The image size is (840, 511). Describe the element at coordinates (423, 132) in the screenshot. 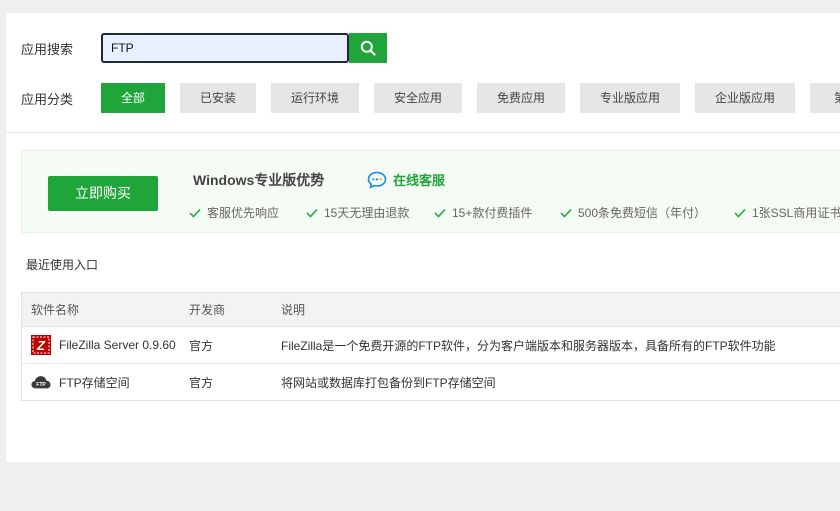

I see `divider` at that location.